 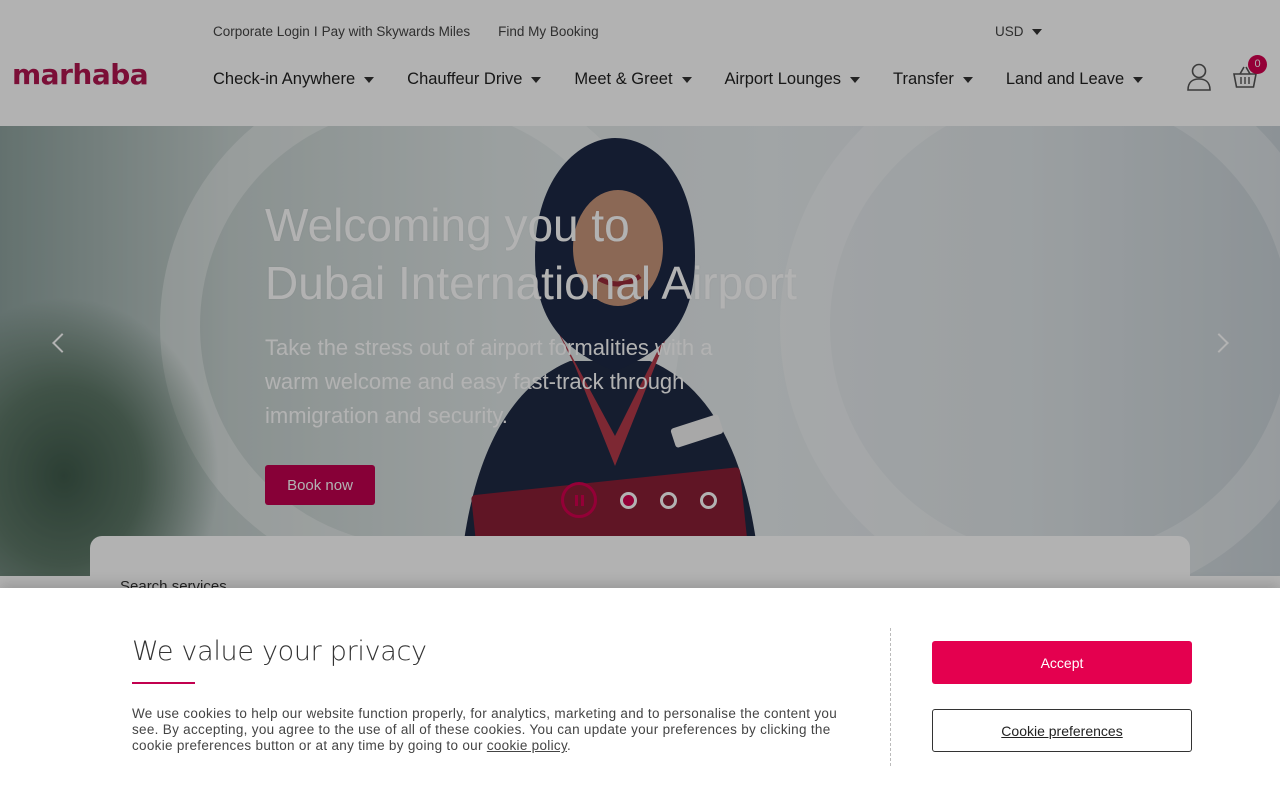 What do you see at coordinates (890, 697) in the screenshot?
I see `cookie-divider` at bounding box center [890, 697].